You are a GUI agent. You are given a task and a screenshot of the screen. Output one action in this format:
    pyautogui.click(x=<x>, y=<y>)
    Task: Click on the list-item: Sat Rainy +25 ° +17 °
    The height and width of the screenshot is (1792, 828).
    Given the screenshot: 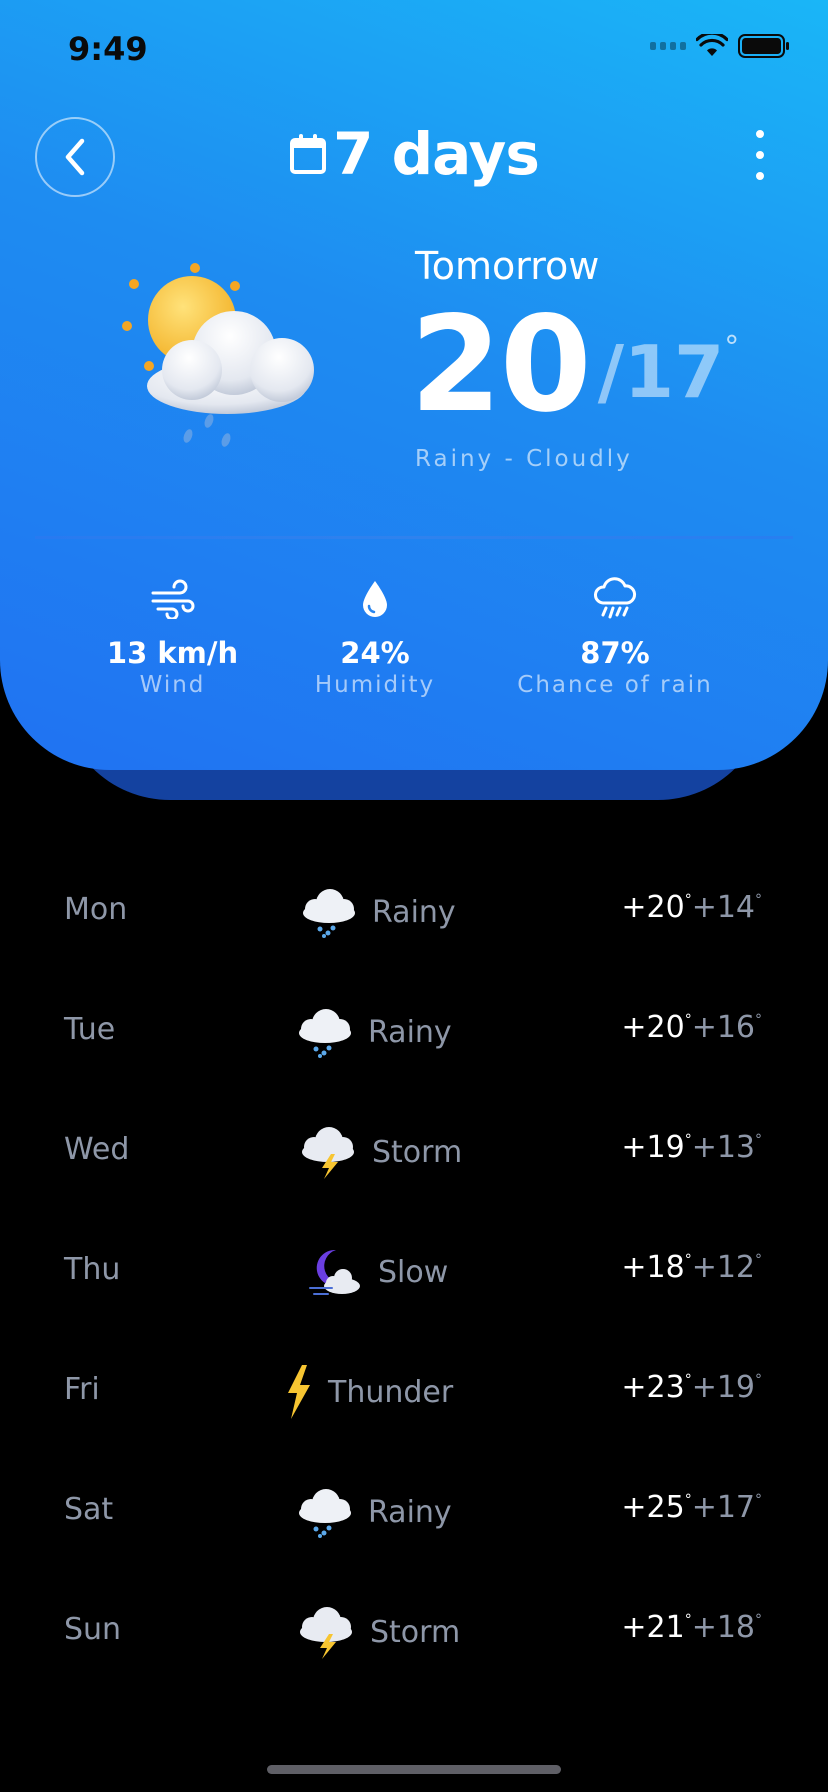 What is the action you would take?
    pyautogui.click(x=414, y=1512)
    